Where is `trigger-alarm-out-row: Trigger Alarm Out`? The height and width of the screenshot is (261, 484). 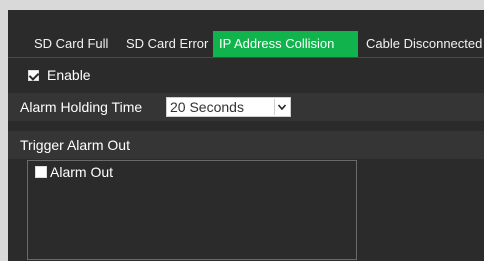
trigger-alarm-out-row: Trigger Alarm Out is located at coordinates (246, 145).